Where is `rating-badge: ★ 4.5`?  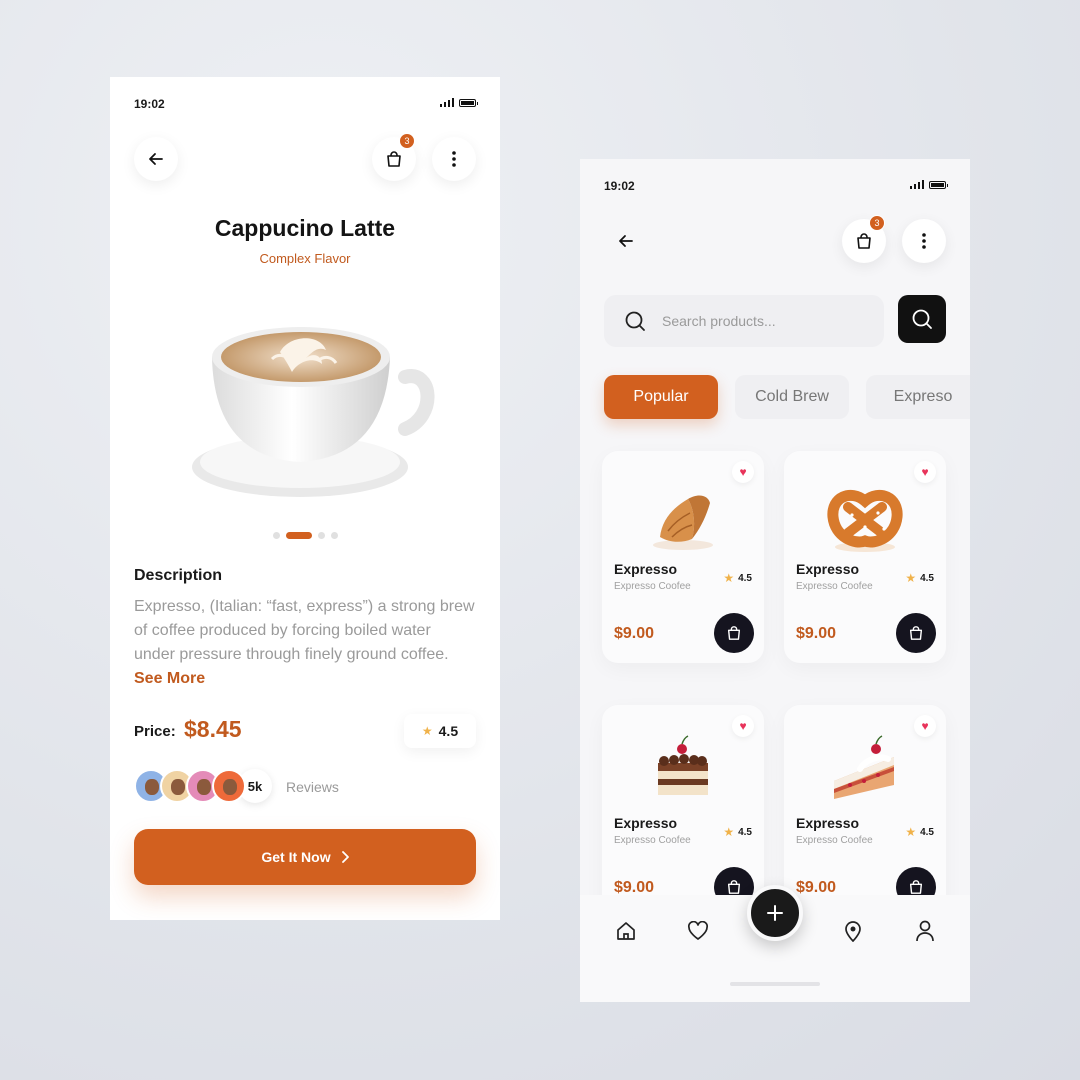
rating-badge: ★ 4.5 is located at coordinates (440, 731).